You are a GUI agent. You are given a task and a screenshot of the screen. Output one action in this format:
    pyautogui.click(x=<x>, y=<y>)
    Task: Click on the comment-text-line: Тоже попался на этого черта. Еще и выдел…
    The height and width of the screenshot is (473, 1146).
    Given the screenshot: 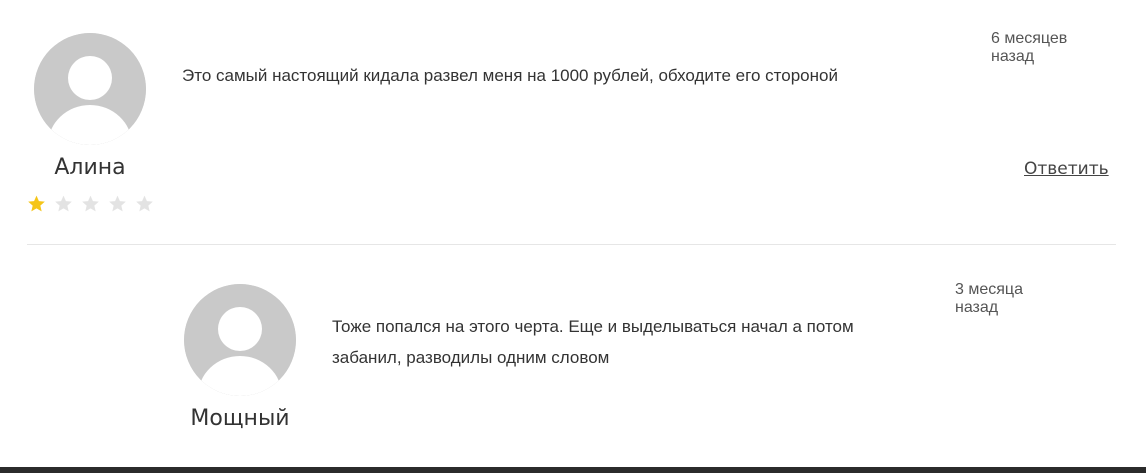 What is the action you would take?
    pyautogui.click(x=593, y=326)
    